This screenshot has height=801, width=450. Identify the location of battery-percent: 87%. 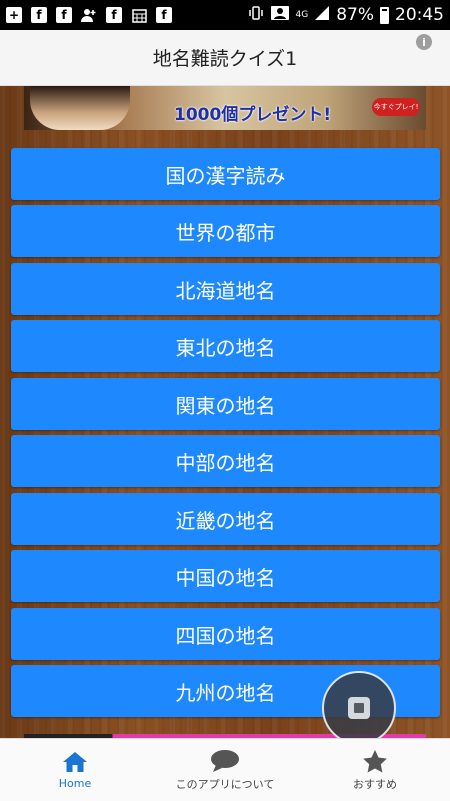
(355, 15).